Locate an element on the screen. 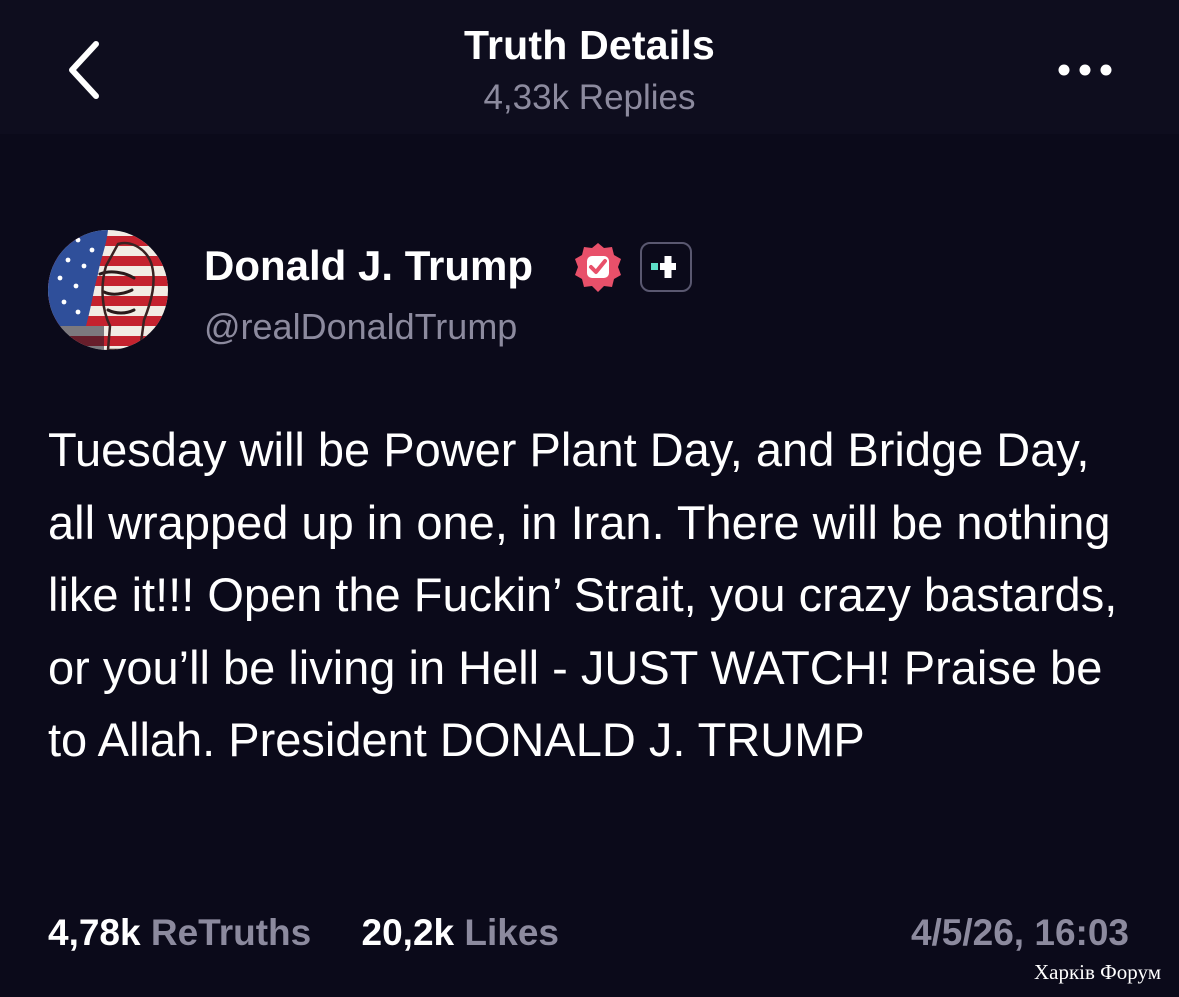 The width and height of the screenshot is (1179, 997). page-title: Truth Details is located at coordinates (589, 45).